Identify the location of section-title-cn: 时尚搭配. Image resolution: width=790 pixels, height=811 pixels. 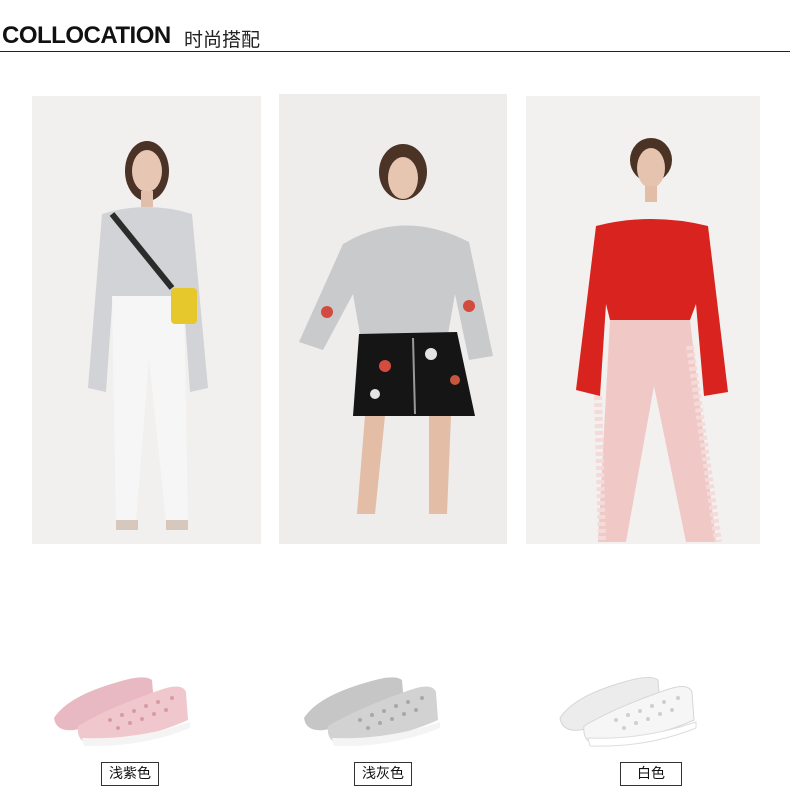
(222, 40).